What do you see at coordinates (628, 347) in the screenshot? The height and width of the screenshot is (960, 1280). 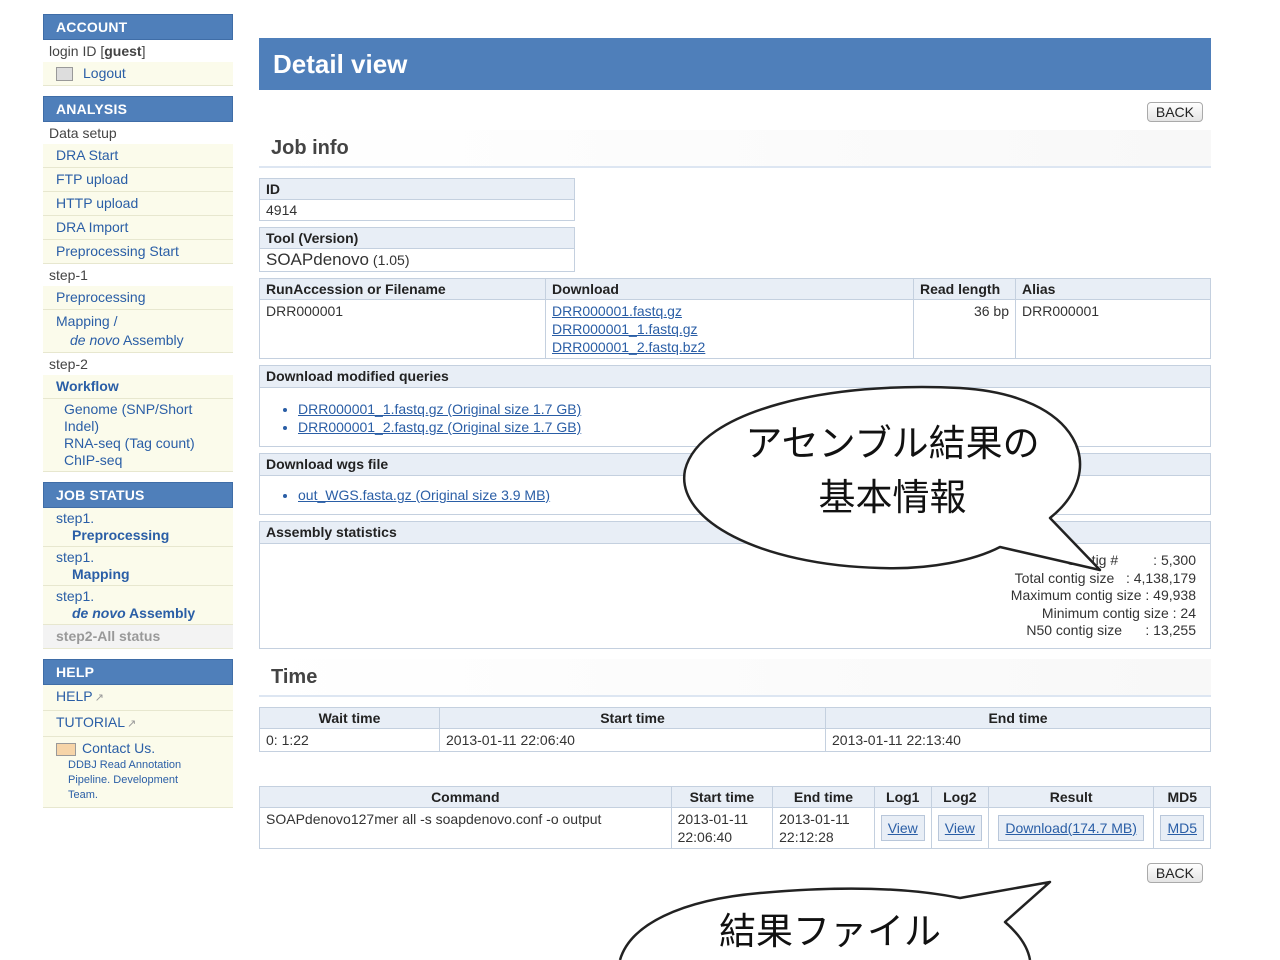 I see `download-link-fastq-2: DRR000001_2.fastq.bz2` at bounding box center [628, 347].